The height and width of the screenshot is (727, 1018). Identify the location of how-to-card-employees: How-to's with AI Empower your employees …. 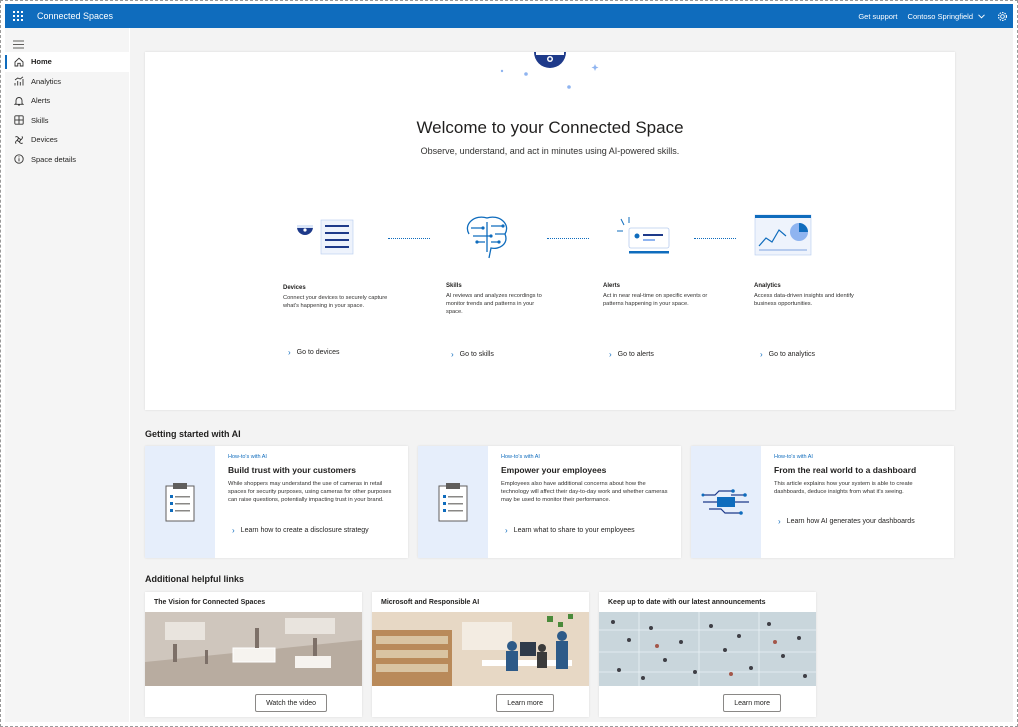
(549, 502).